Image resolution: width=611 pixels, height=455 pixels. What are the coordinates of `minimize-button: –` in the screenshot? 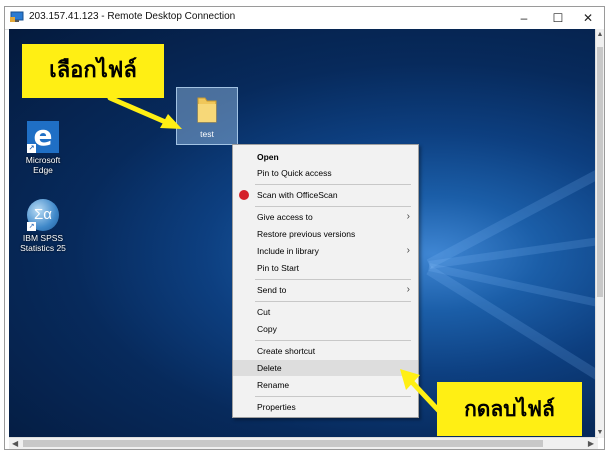 It's located at (524, 18).